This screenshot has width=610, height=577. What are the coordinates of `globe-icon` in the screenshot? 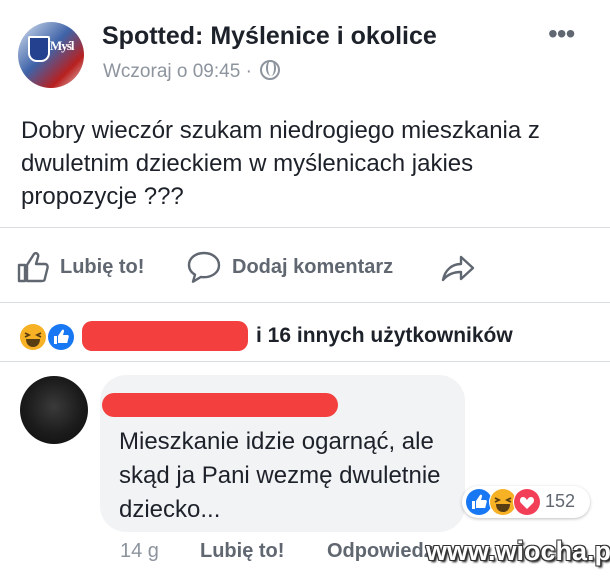 It's located at (270, 70).